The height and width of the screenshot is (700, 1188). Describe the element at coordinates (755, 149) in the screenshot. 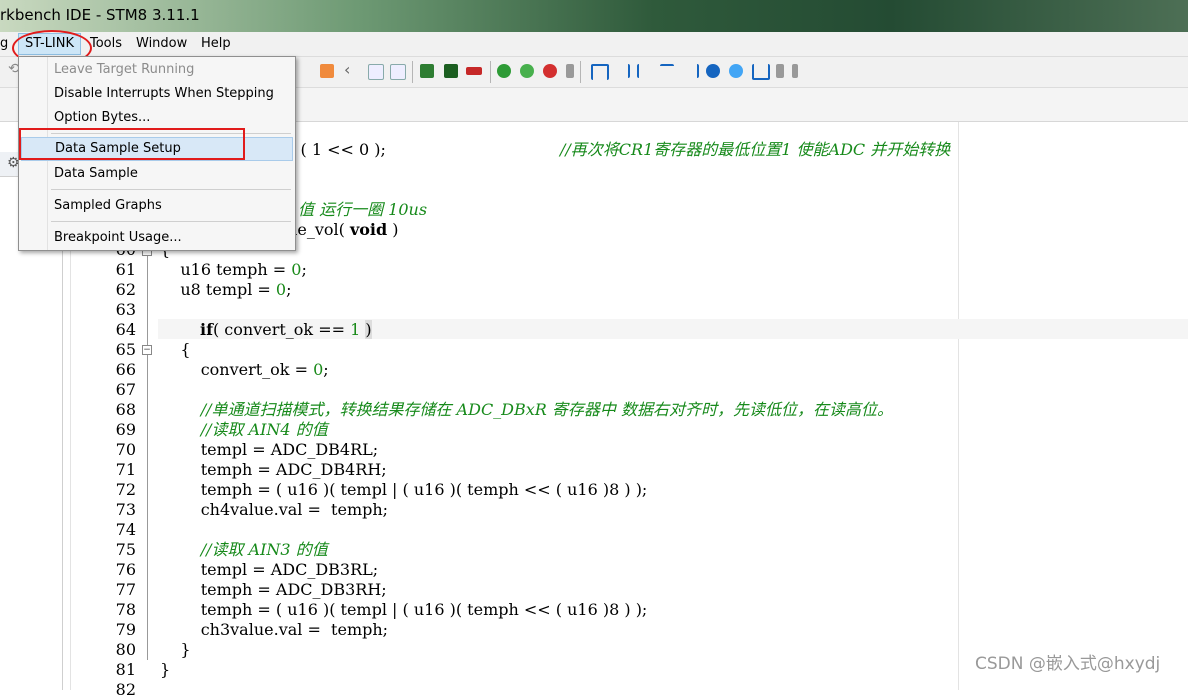

I see `code-comment-partial: //再次将CR1寄存器的最低位置1 使能ADC 并开始转换` at that location.